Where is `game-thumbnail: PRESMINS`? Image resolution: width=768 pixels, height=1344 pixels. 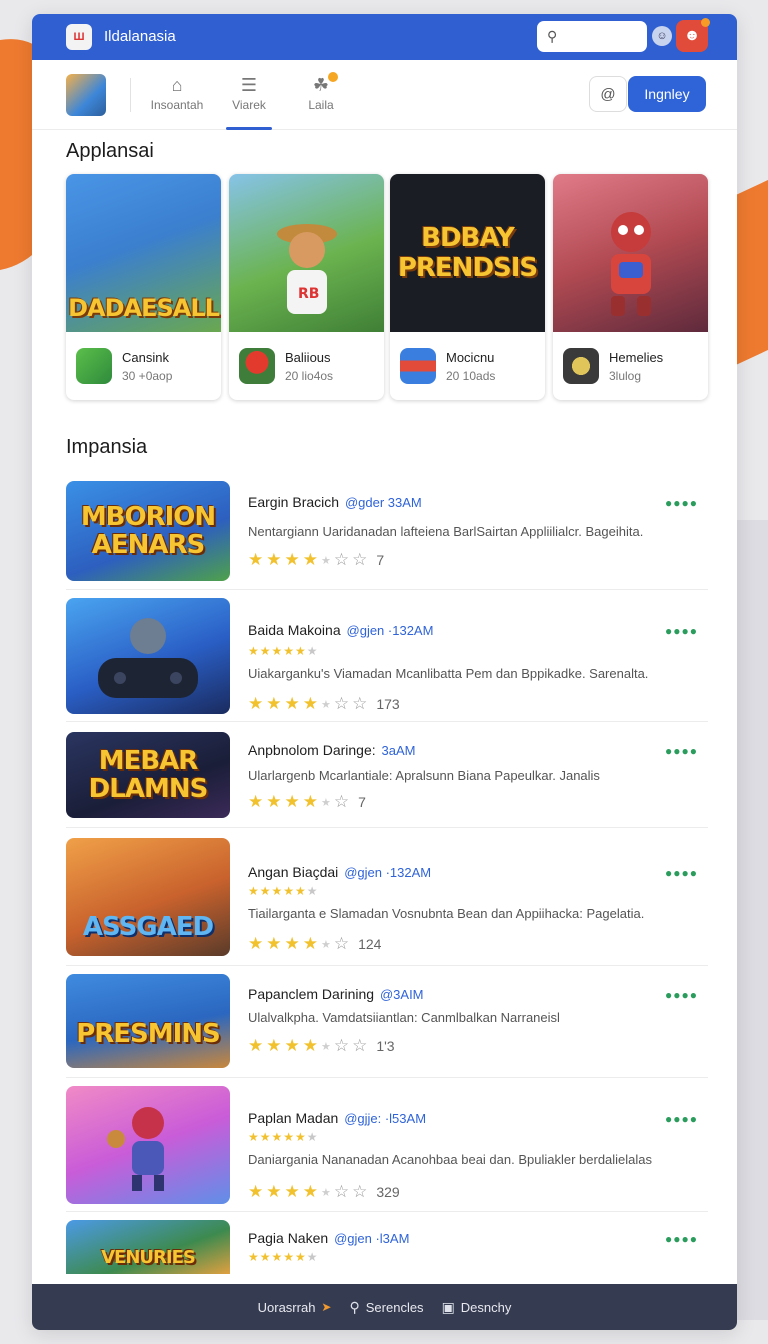 game-thumbnail: PRESMINS is located at coordinates (148, 1021).